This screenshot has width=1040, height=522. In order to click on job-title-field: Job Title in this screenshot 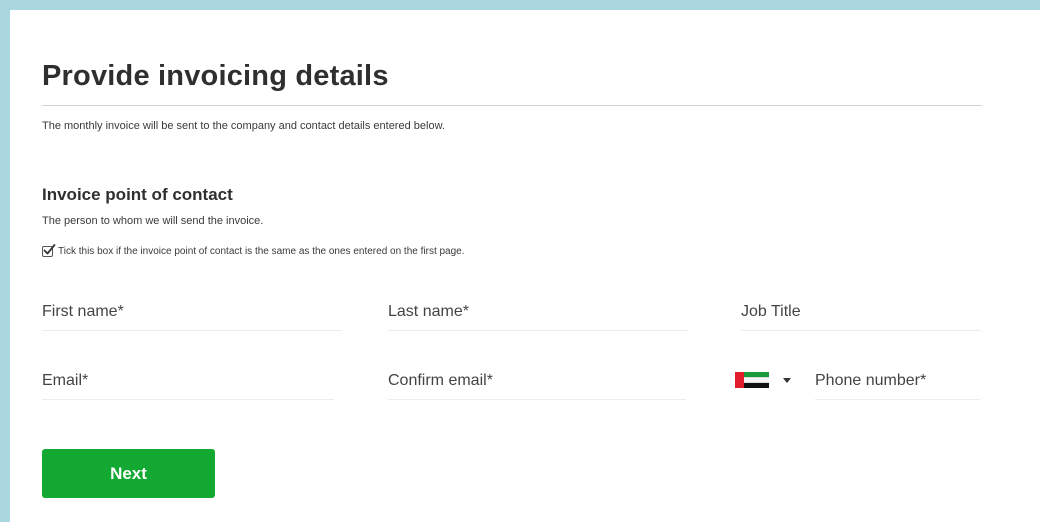, I will do `click(861, 315)`.